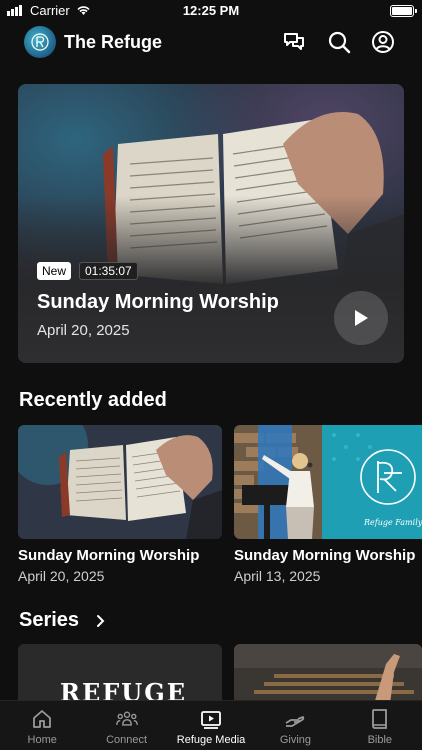  I want to click on recent-card-date: April 20, 2025, so click(61, 576).